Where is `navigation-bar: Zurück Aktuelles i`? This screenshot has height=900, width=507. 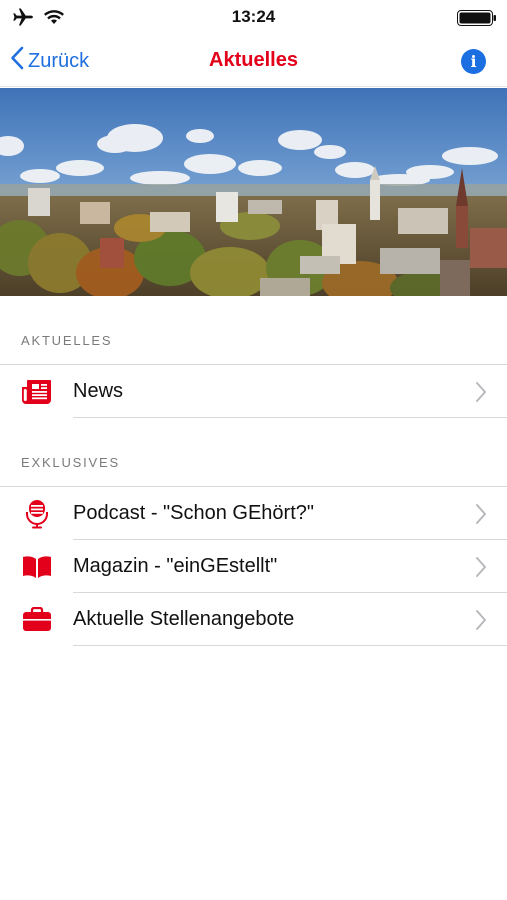
navigation-bar: Zurück Aktuelles i is located at coordinates (253, 61).